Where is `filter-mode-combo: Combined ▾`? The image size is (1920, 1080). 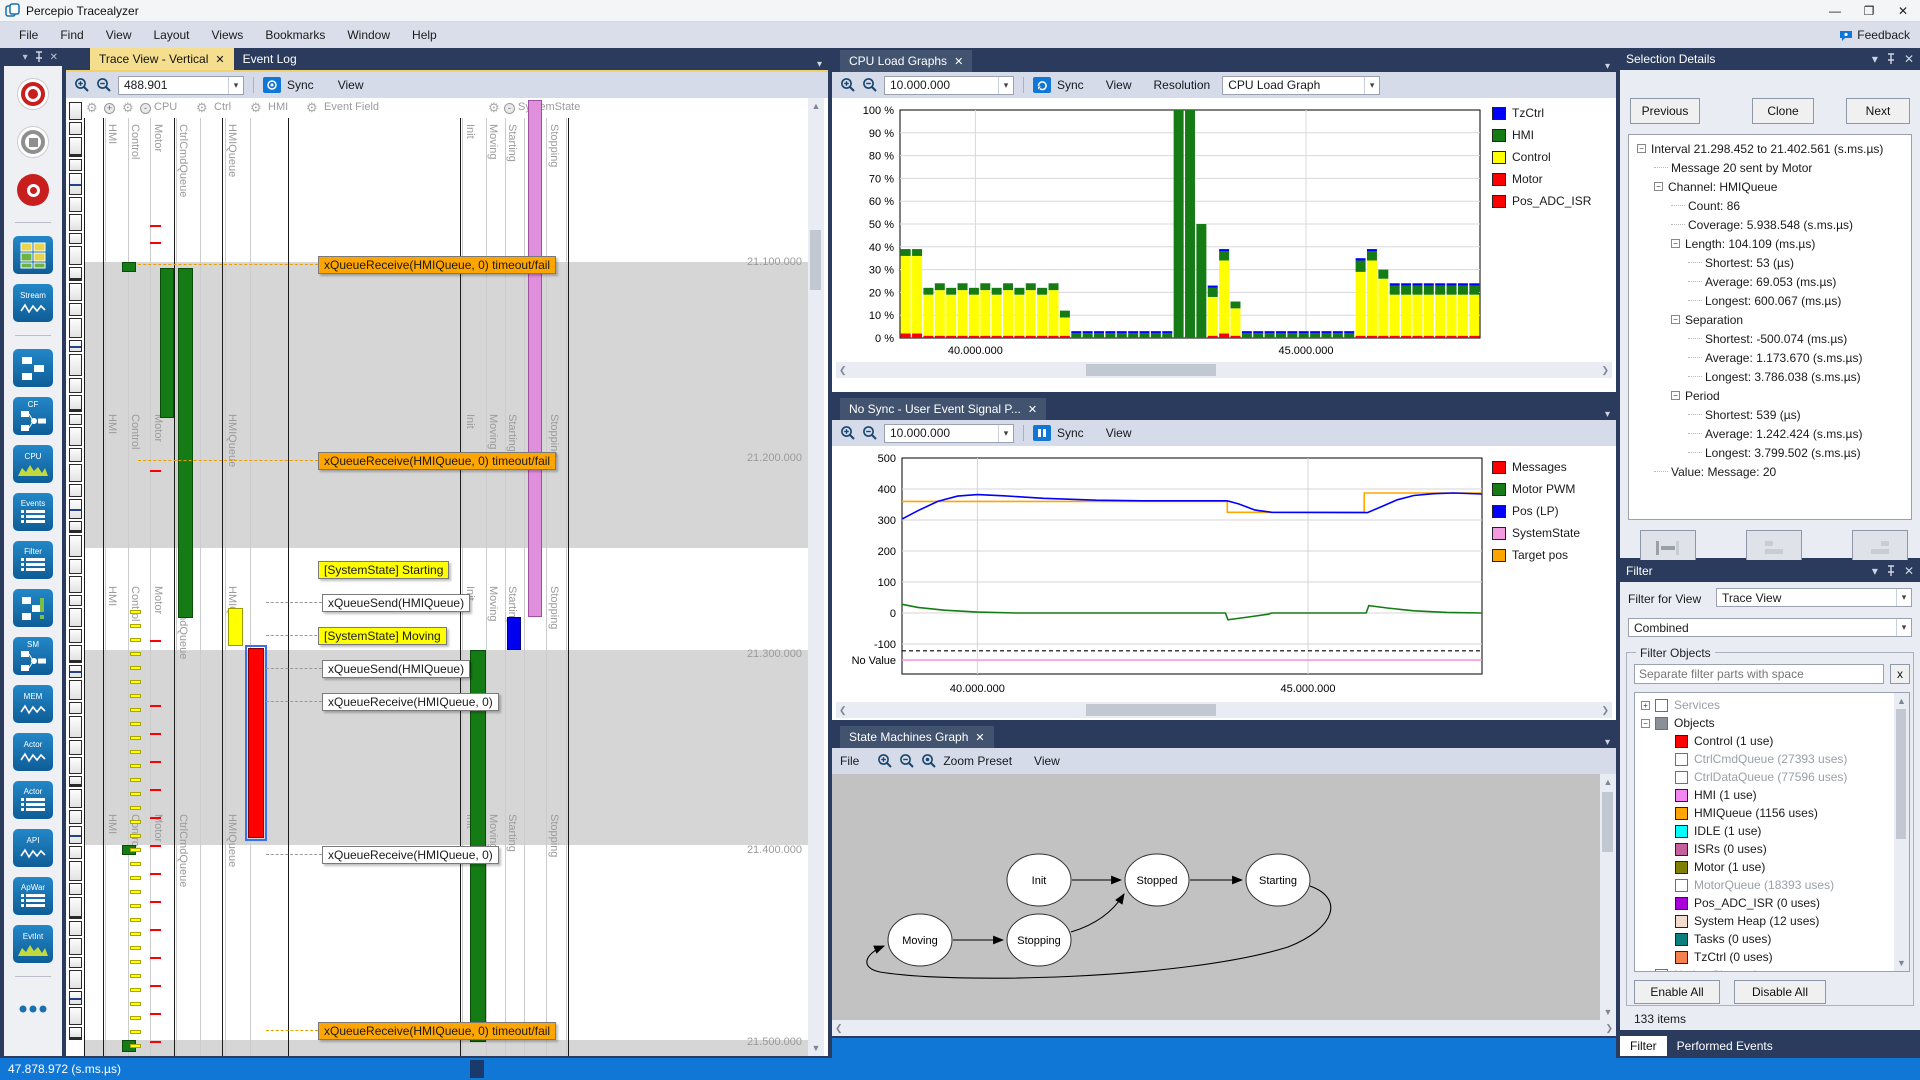
filter-mode-combo: Combined ▾ is located at coordinates (1770, 627).